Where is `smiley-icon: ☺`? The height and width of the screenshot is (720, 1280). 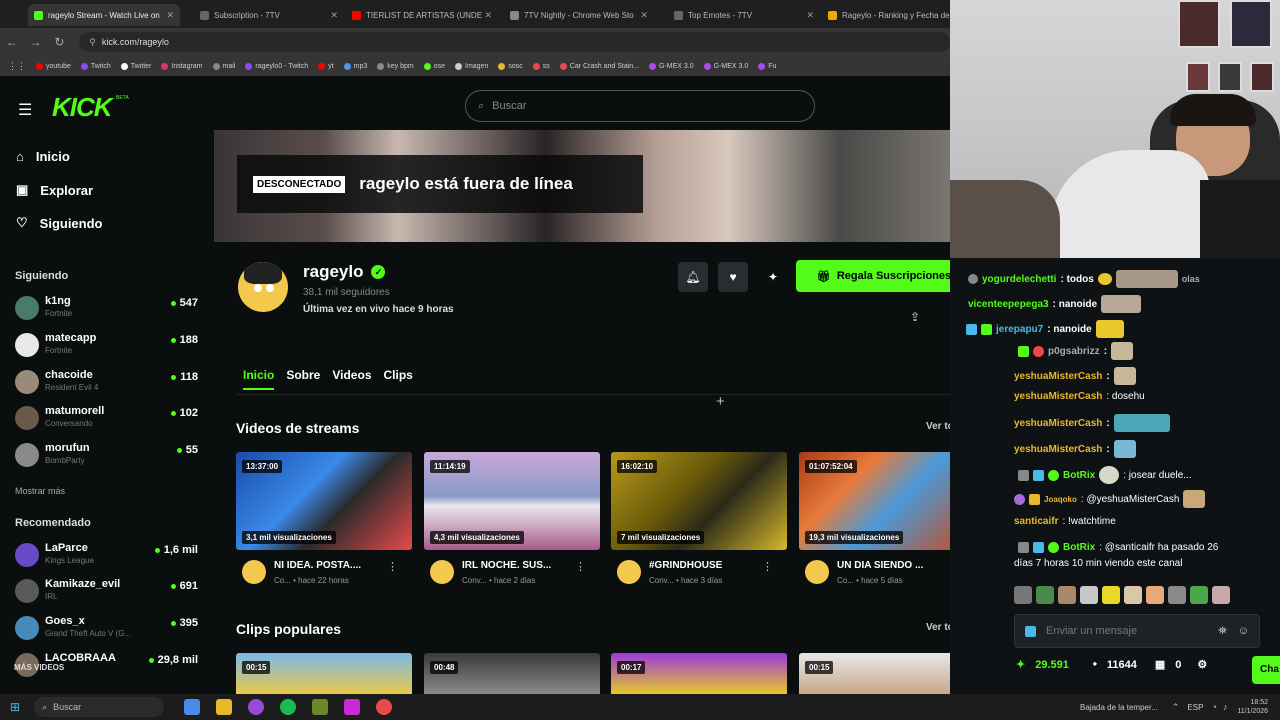 smiley-icon: ☺ is located at coordinates (1243, 631).